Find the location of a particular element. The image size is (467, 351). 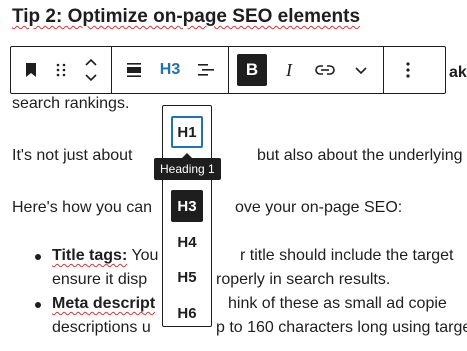

bullet-text: p to 160 characters long using target is located at coordinates (341, 327).